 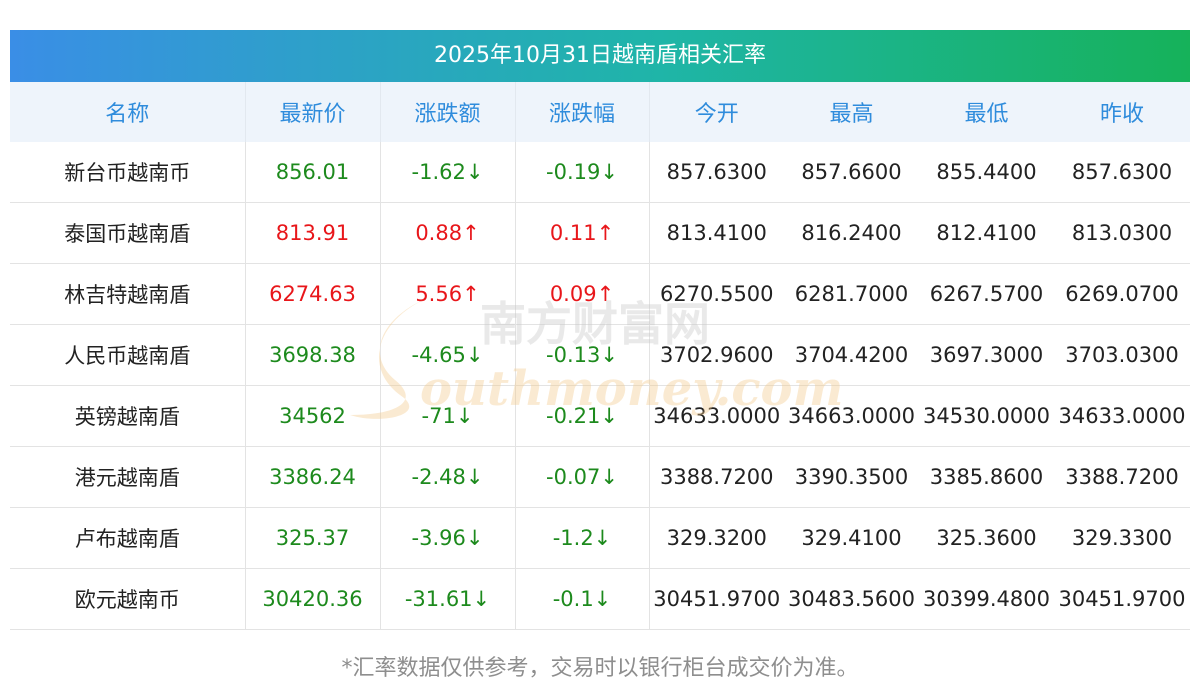 What do you see at coordinates (582, 355) in the screenshot?
I see `cell-change-pct: -0.13↓` at bounding box center [582, 355].